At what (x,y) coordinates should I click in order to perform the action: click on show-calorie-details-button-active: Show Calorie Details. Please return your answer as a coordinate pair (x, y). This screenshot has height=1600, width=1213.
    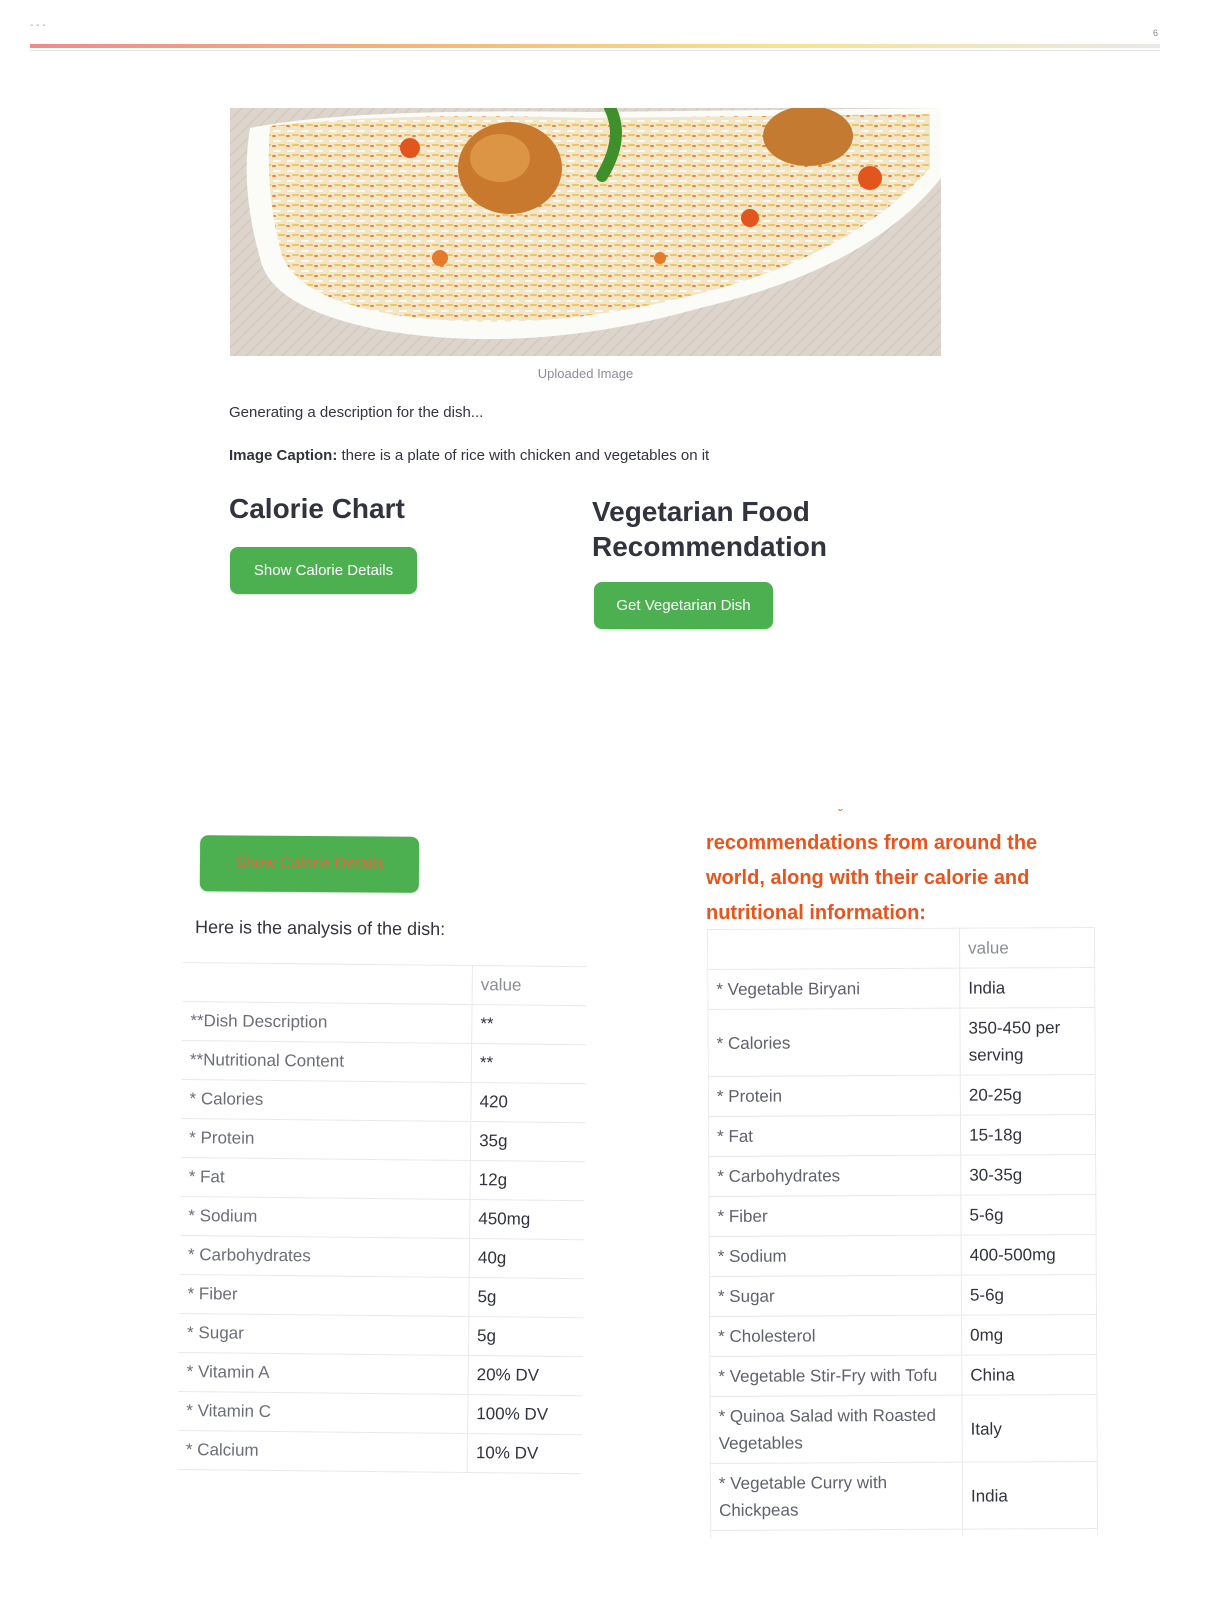
    Looking at the image, I should click on (309, 864).